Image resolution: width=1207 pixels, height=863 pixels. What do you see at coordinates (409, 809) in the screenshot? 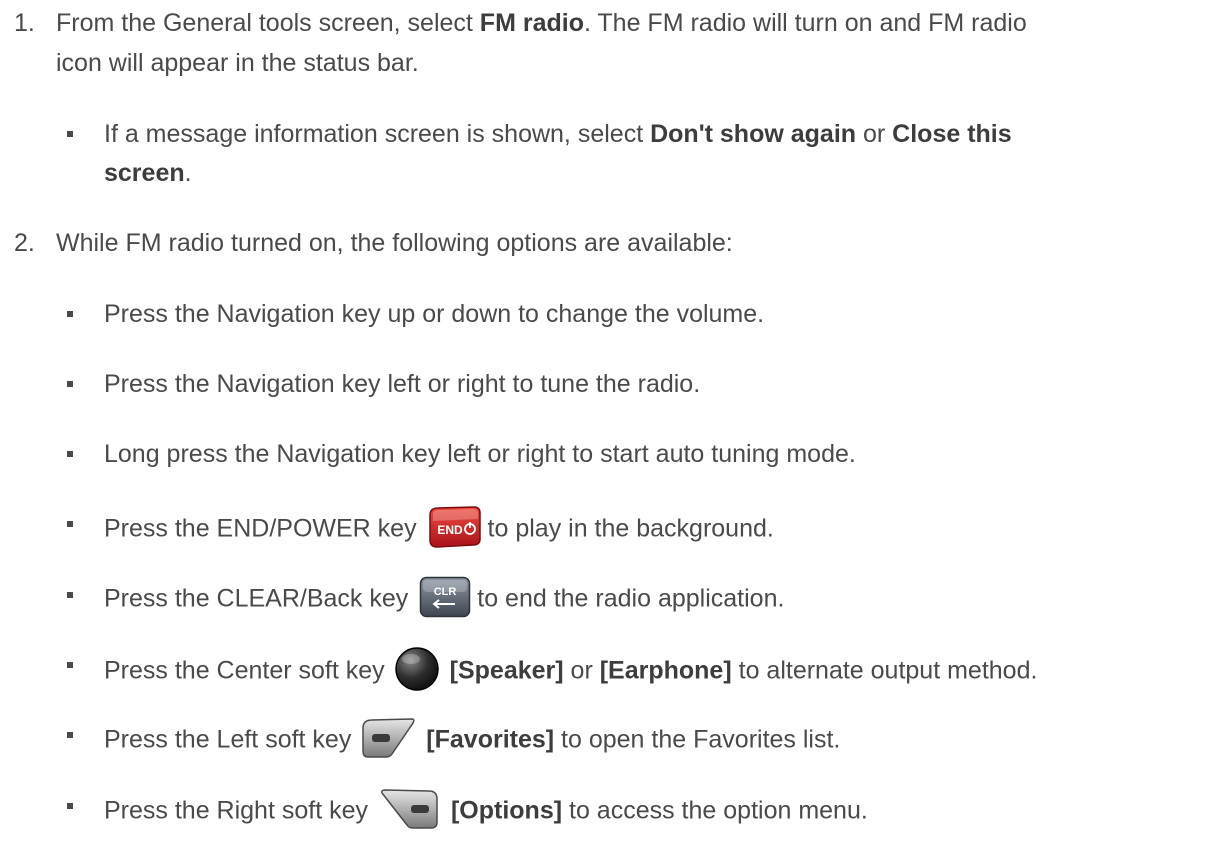
I see `right-soft-key-icon` at bounding box center [409, 809].